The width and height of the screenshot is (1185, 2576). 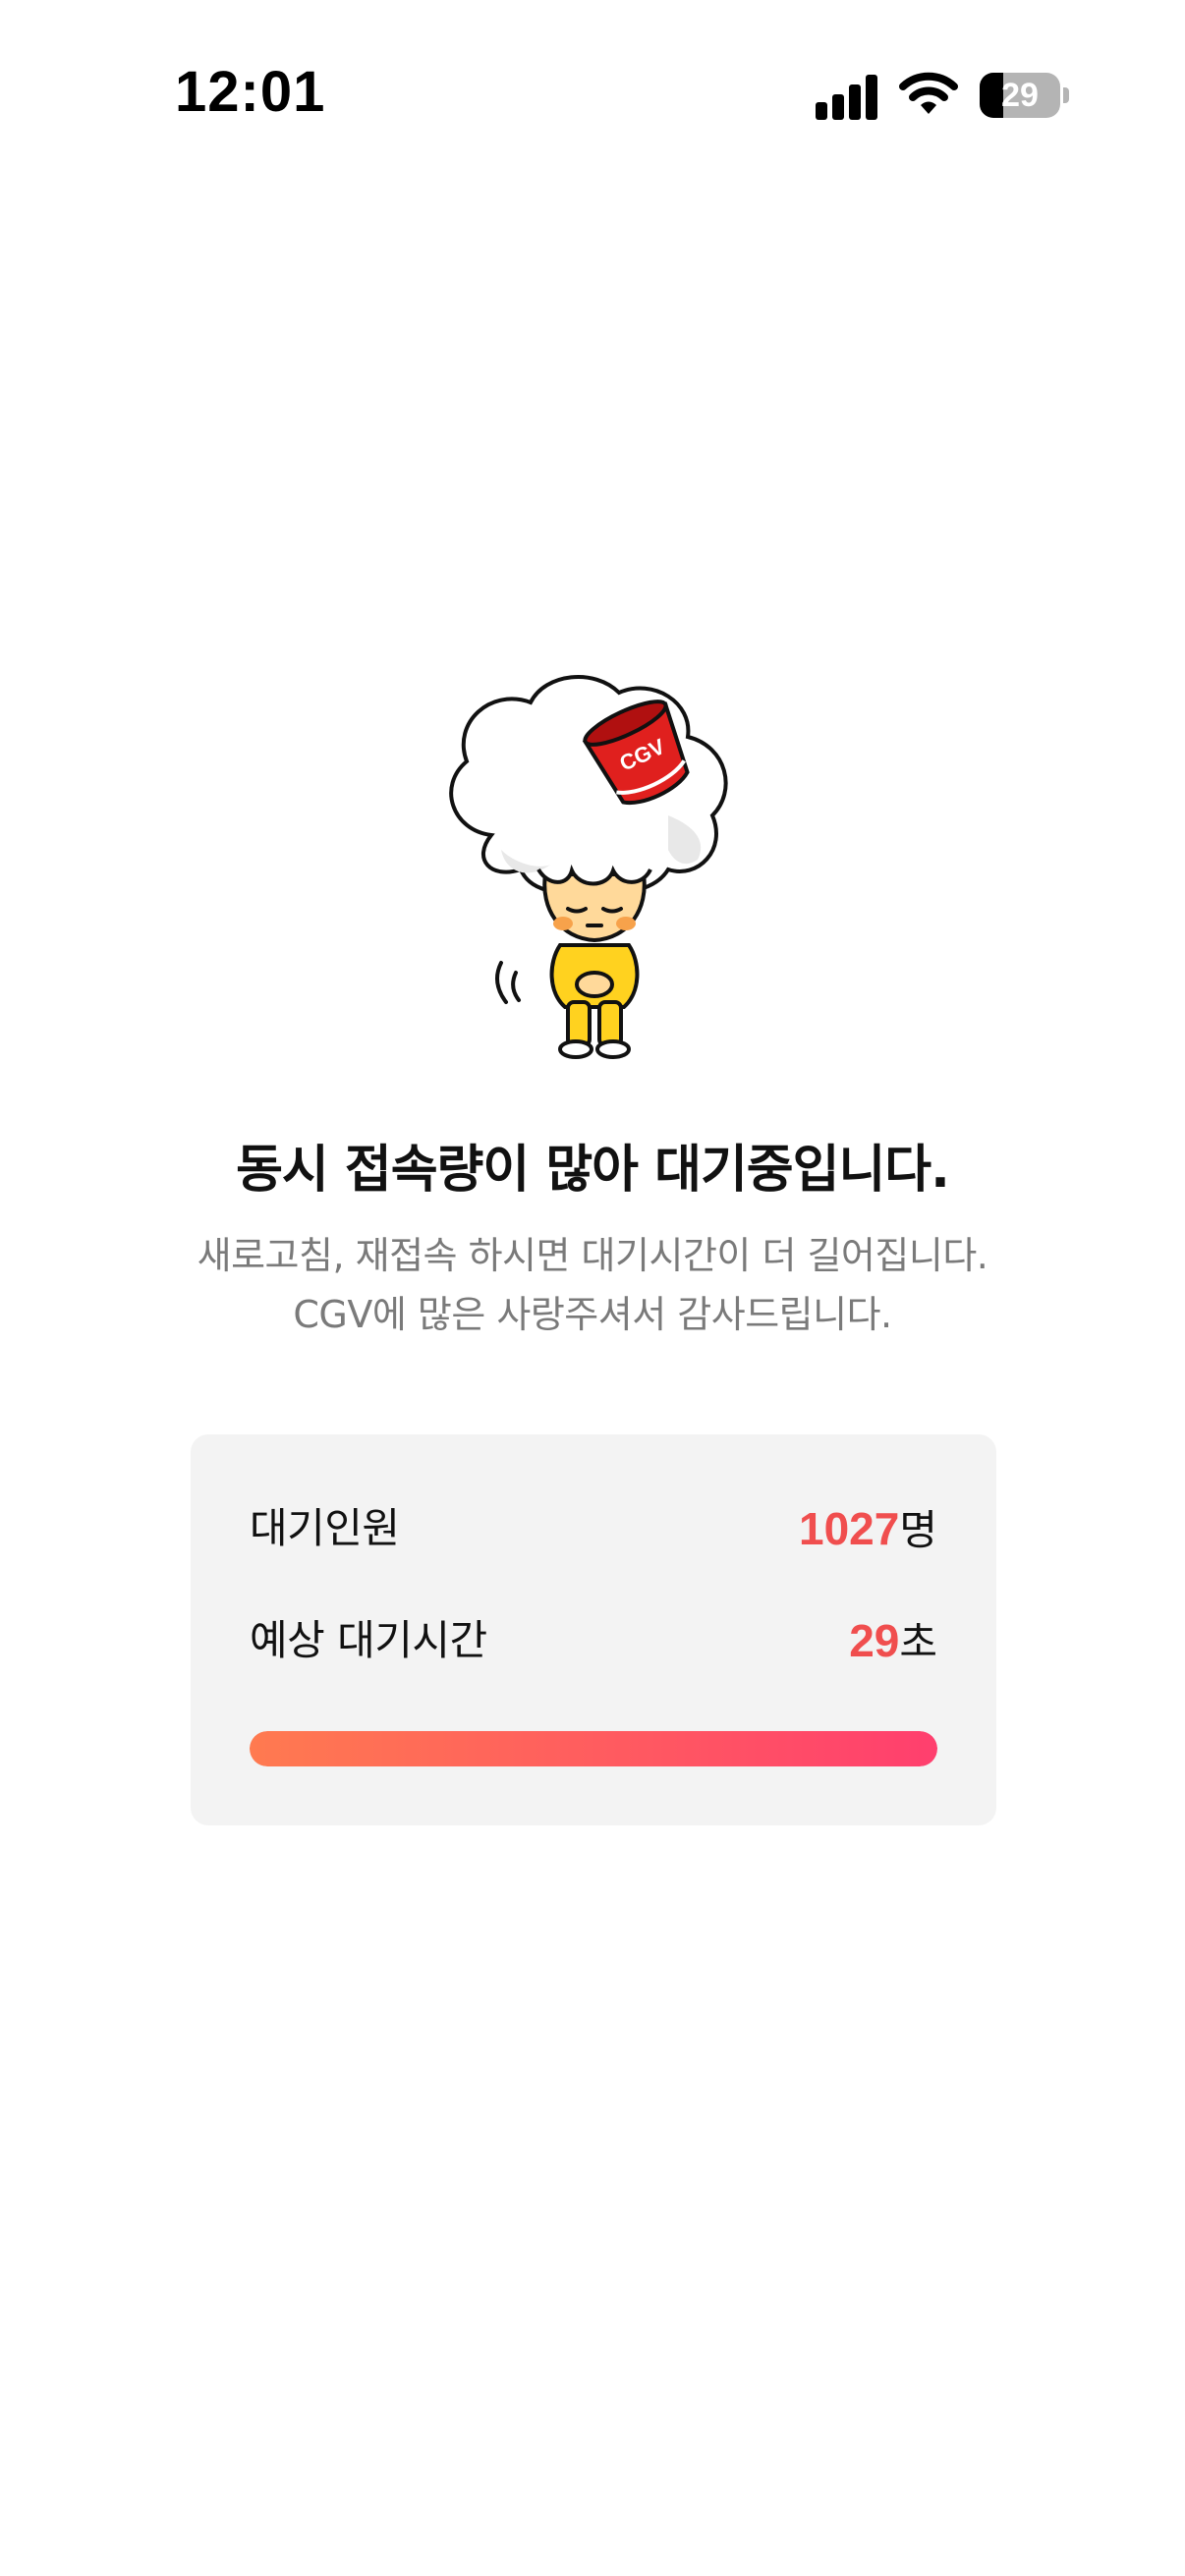 I want to click on cgv-mascot-illustration: CGV, so click(x=589, y=867).